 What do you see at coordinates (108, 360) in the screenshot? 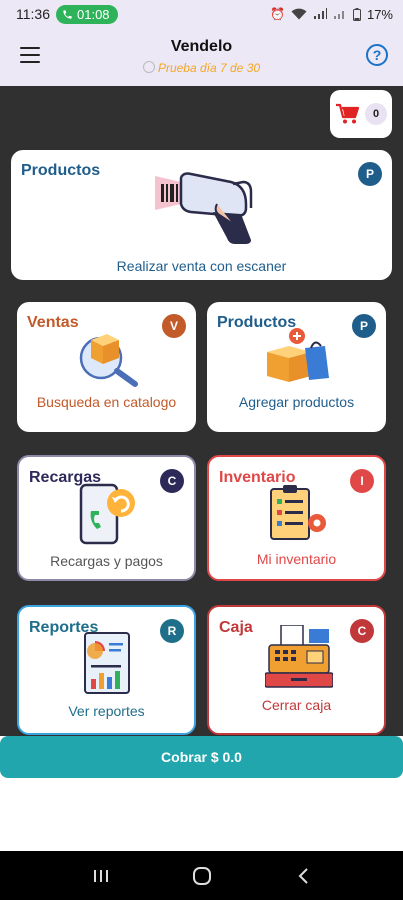
I see `catalog-search-icon` at bounding box center [108, 360].